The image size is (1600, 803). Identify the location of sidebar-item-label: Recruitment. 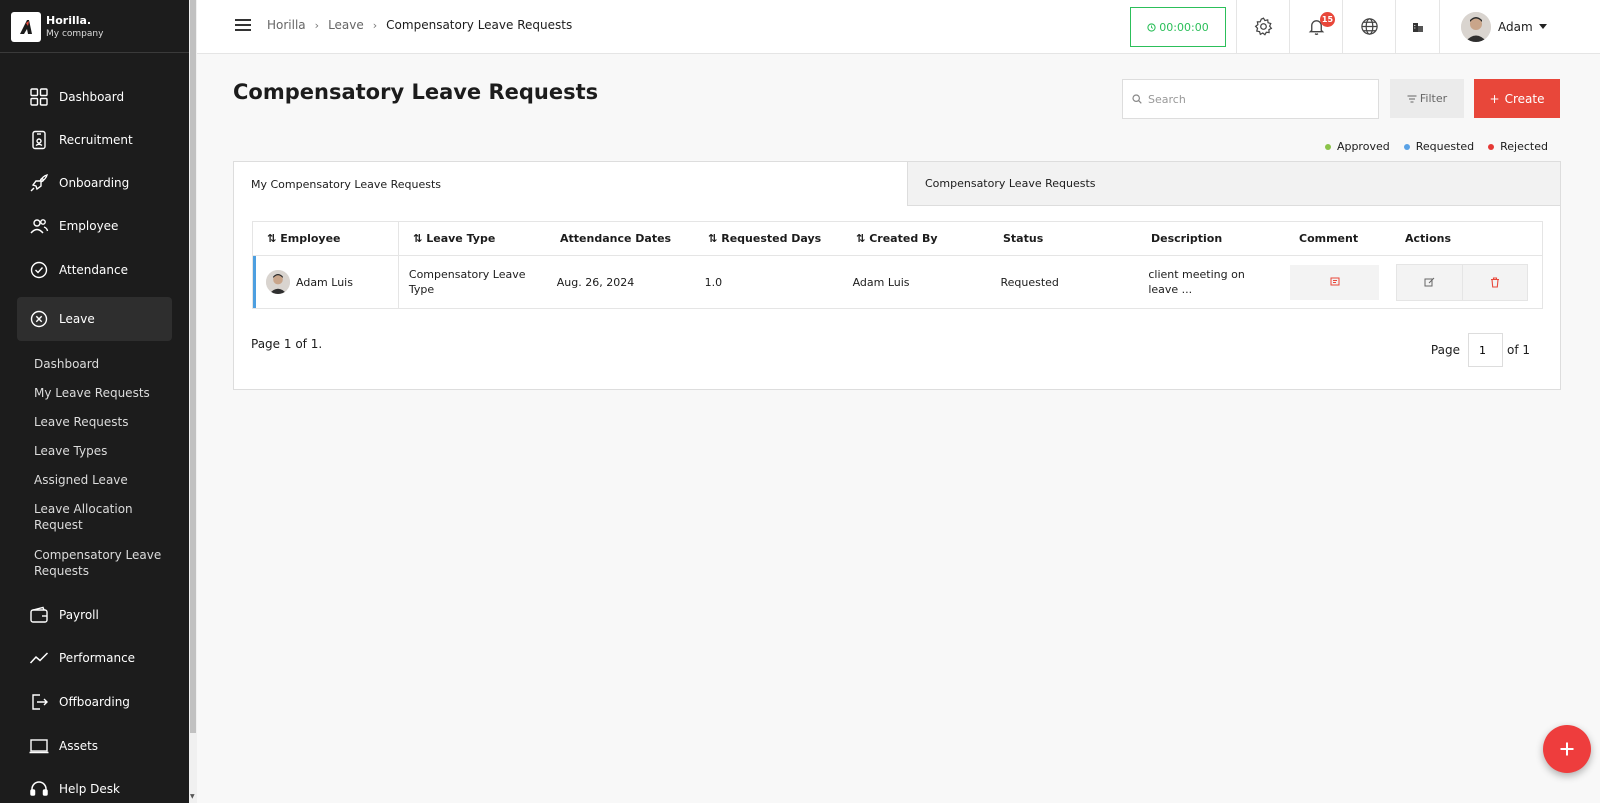
(96, 140).